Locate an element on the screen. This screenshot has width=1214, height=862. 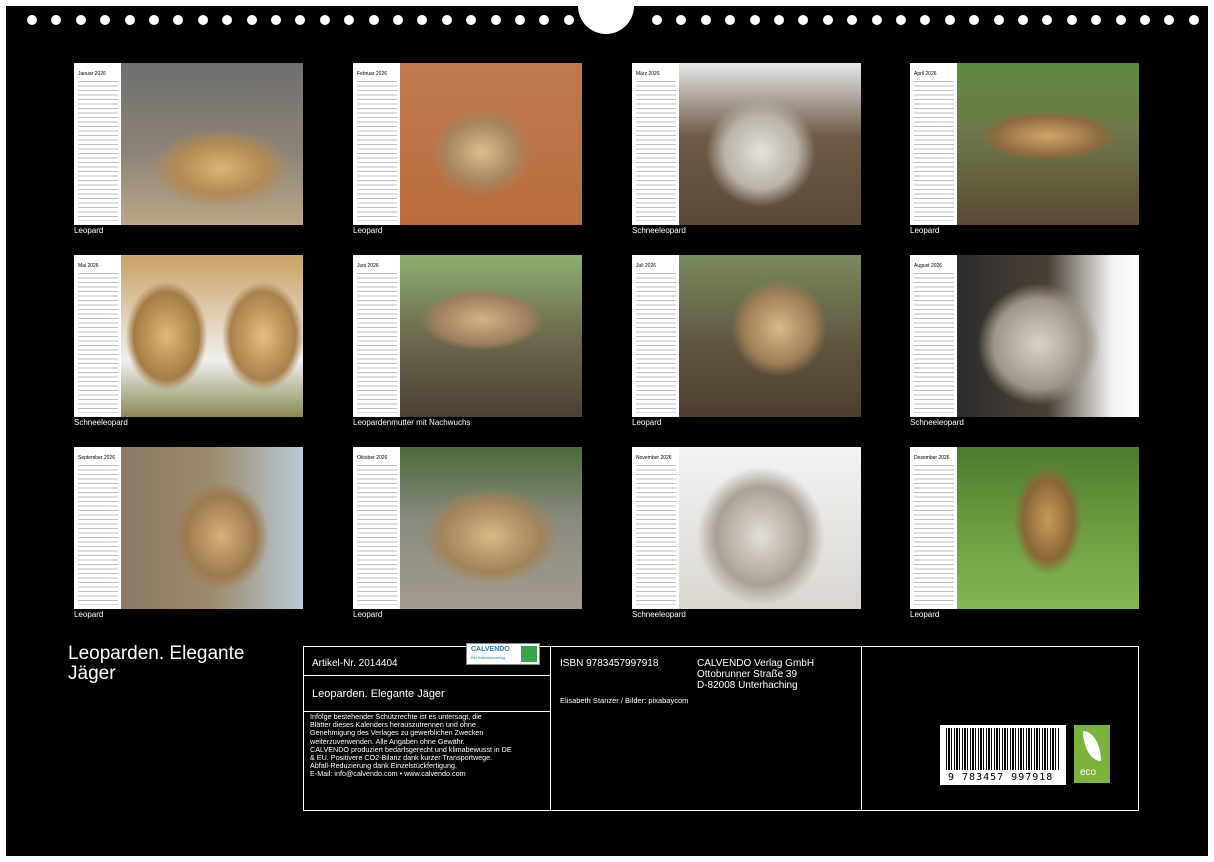
month-heading: April 2026 is located at coordinates (925, 74).